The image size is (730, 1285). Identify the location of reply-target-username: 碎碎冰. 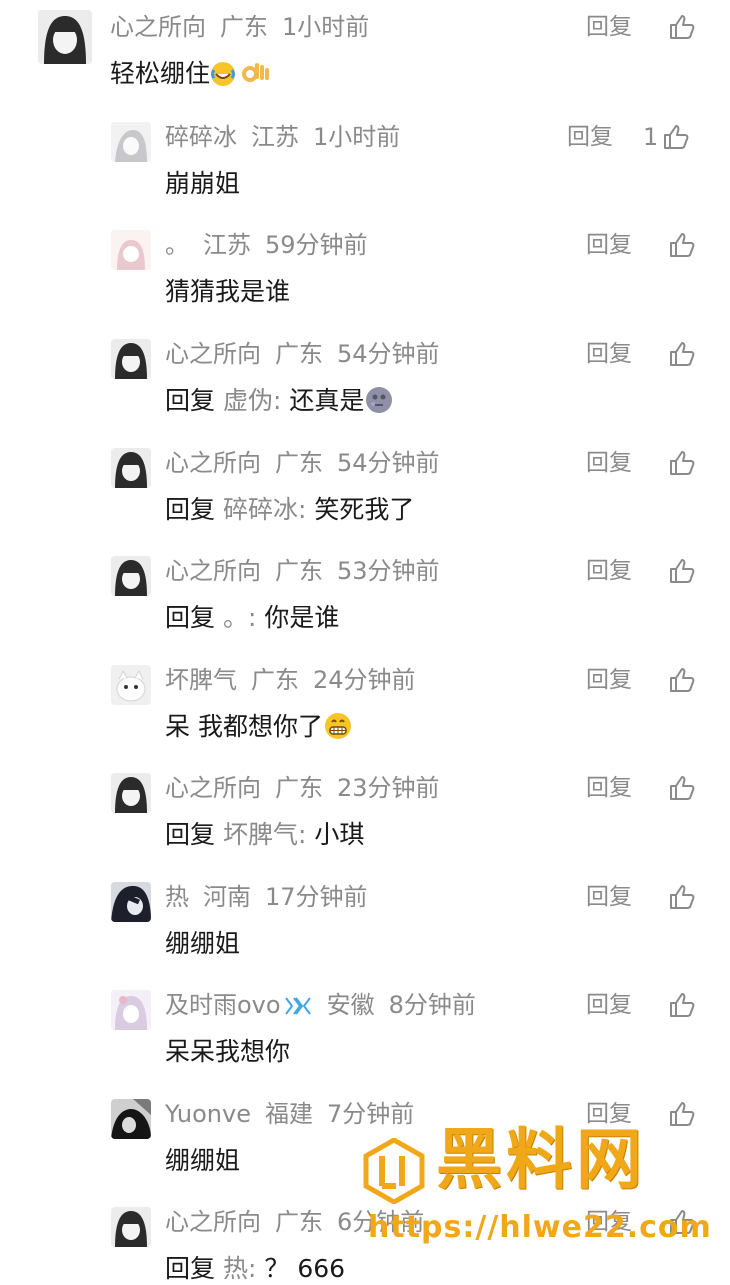
(260, 509).